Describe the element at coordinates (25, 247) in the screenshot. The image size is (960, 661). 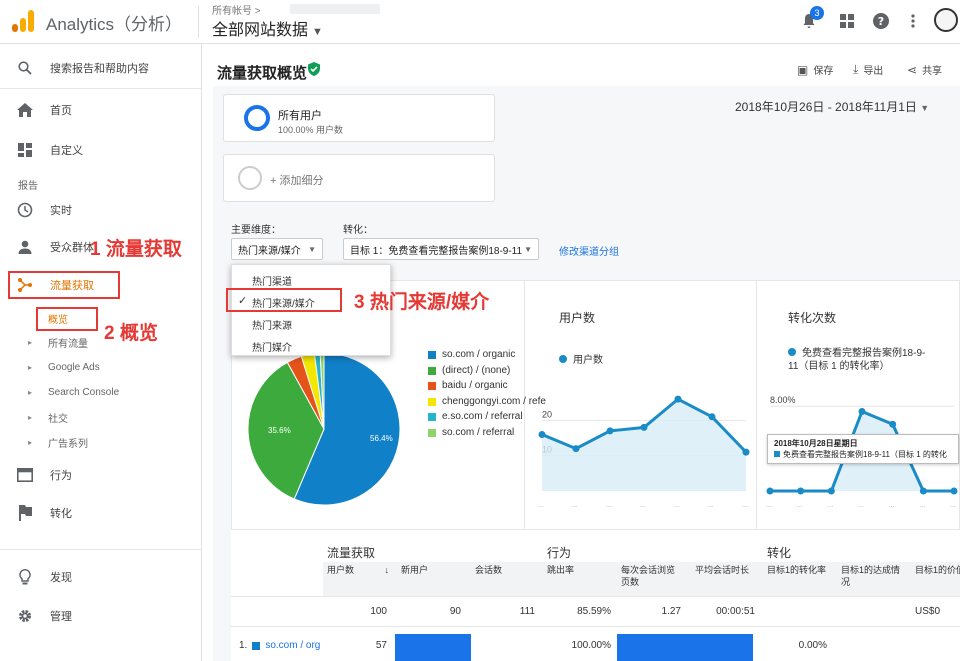
I see `person-icon` at that location.